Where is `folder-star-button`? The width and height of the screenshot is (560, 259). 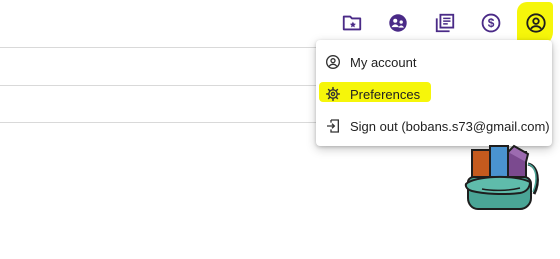 folder-star-button is located at coordinates (352, 23).